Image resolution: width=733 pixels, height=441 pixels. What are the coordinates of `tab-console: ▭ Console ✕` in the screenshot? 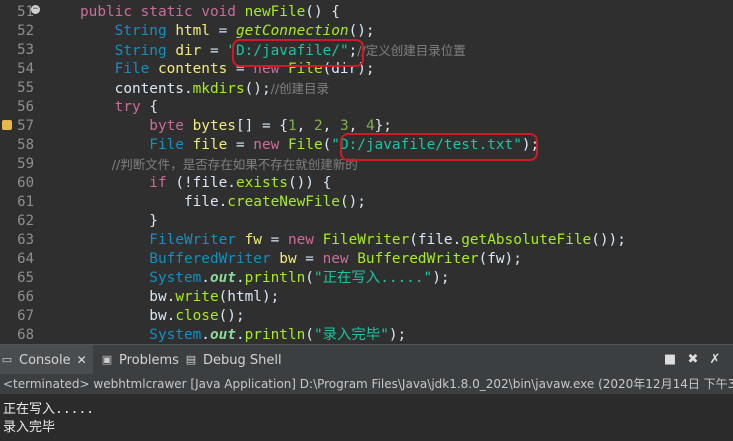 It's located at (46, 360).